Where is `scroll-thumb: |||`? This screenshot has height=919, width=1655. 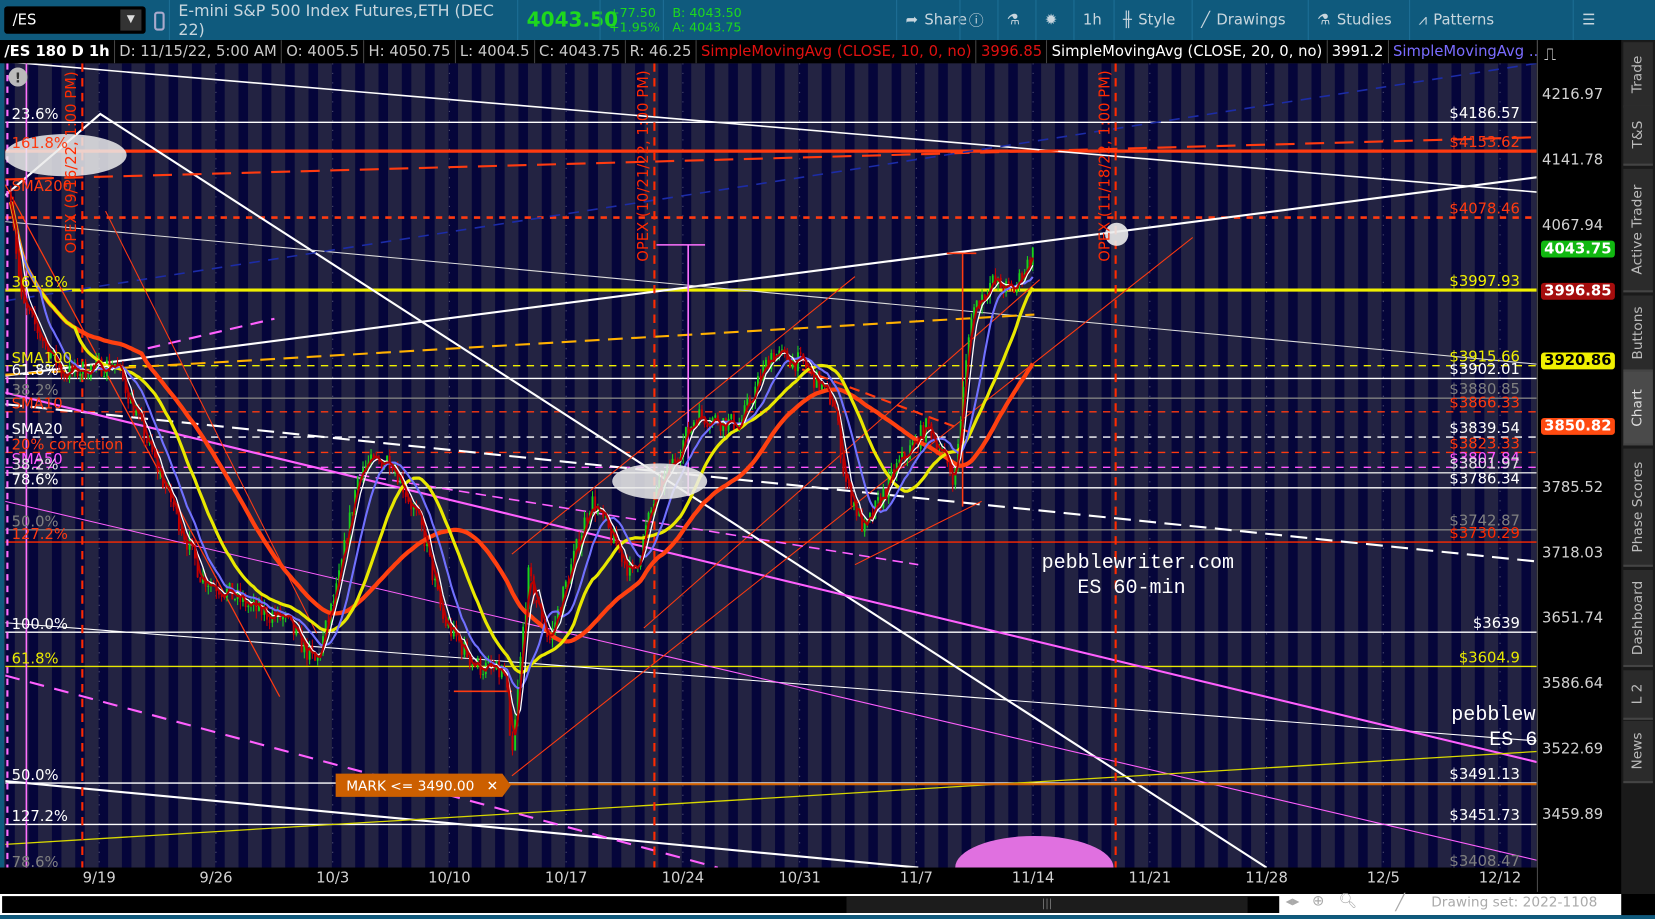
scroll-thumb: ||| is located at coordinates (1047, 904).